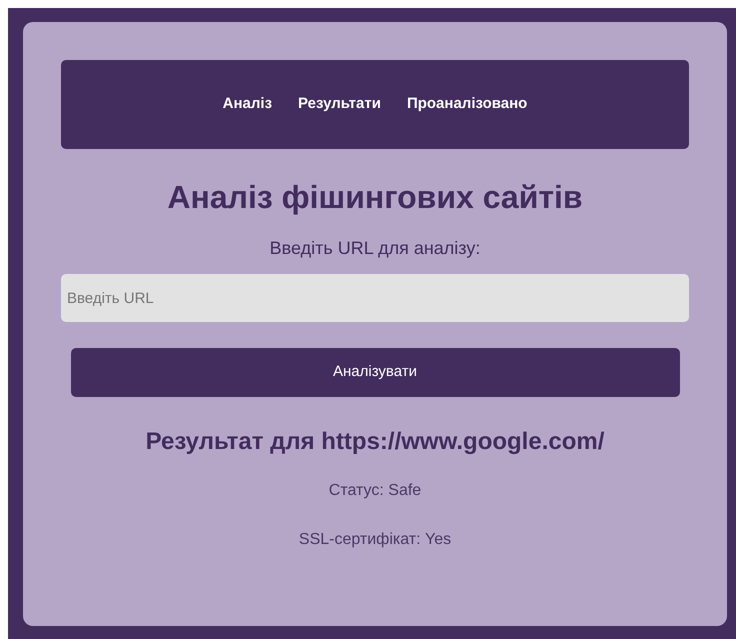  Describe the element at coordinates (375, 248) in the screenshot. I see `url-label: Введіть URL для аналізу:` at that location.